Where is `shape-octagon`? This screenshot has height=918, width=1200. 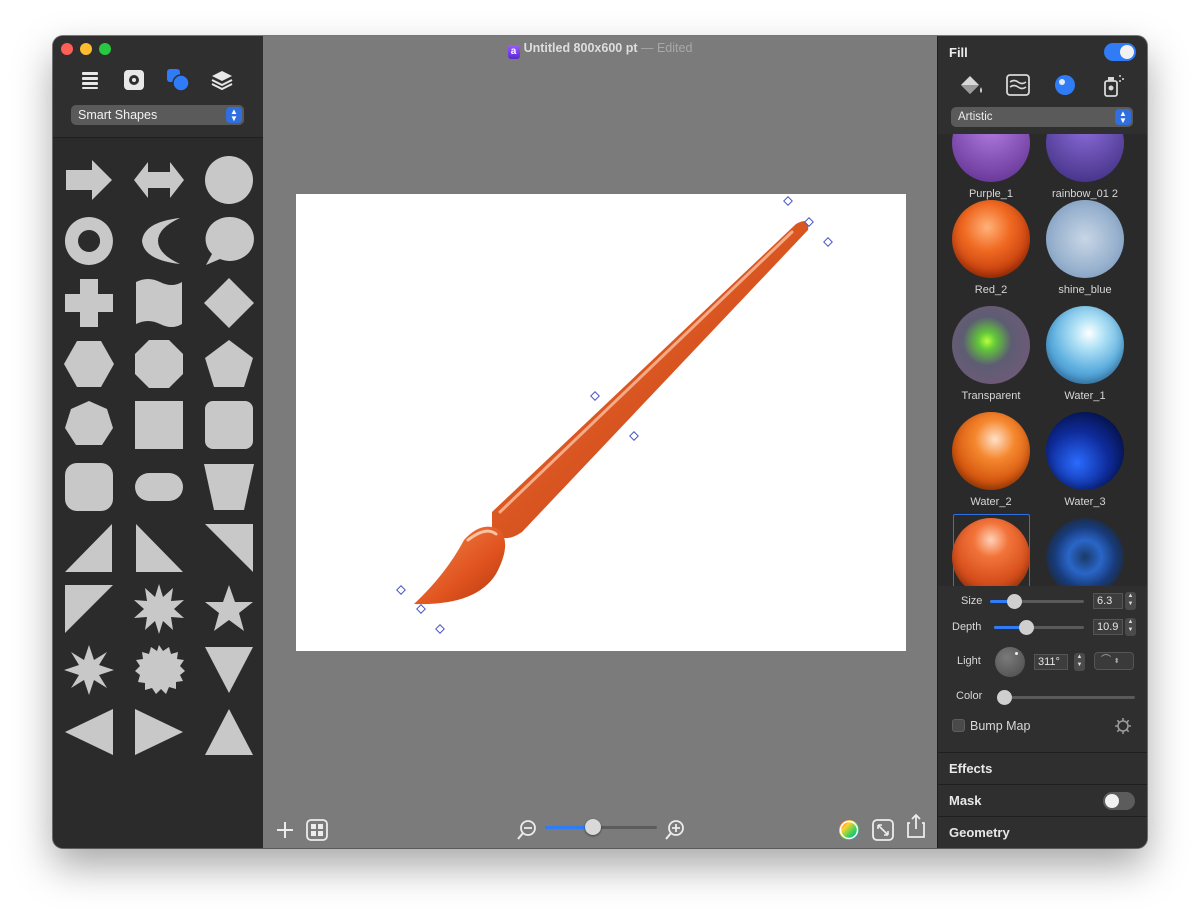 shape-octagon is located at coordinates (159, 364).